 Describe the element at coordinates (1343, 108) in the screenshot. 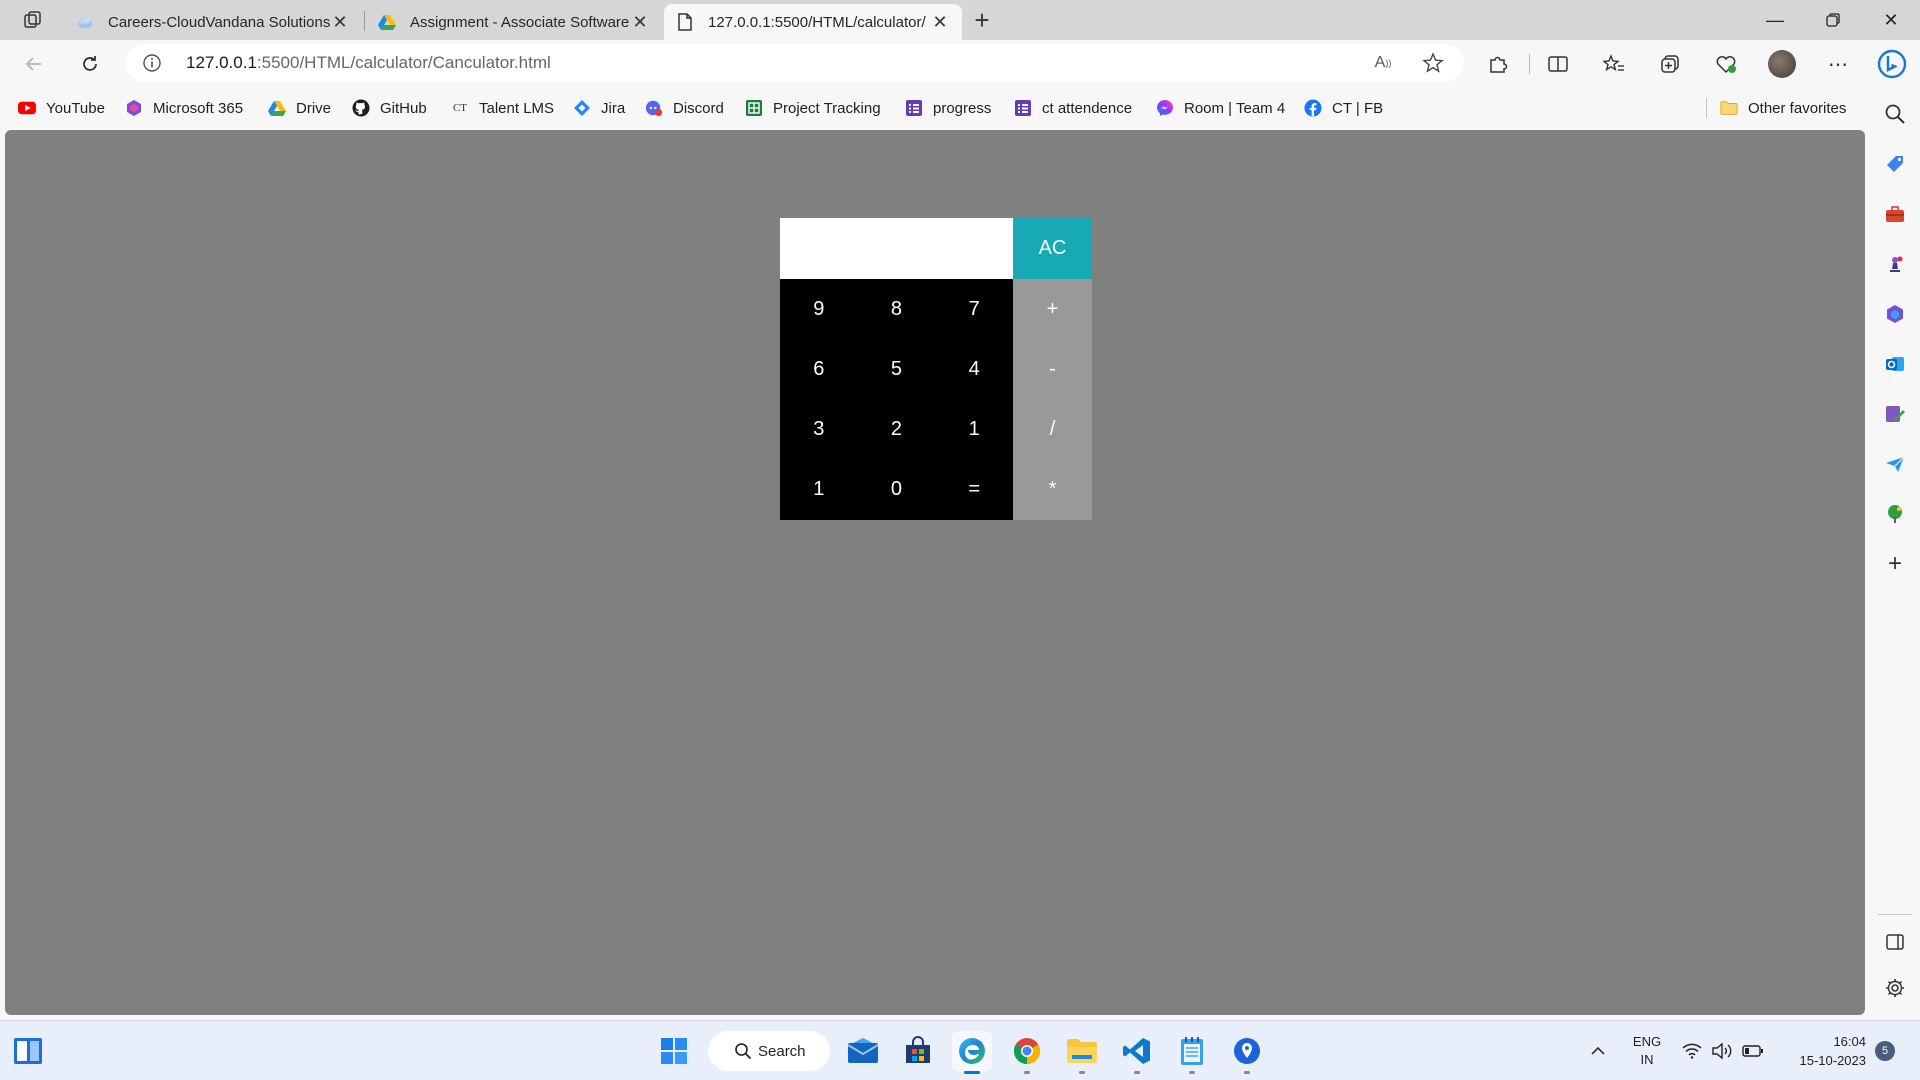

I see `bookmark-ct-fb: CT | FB` at that location.